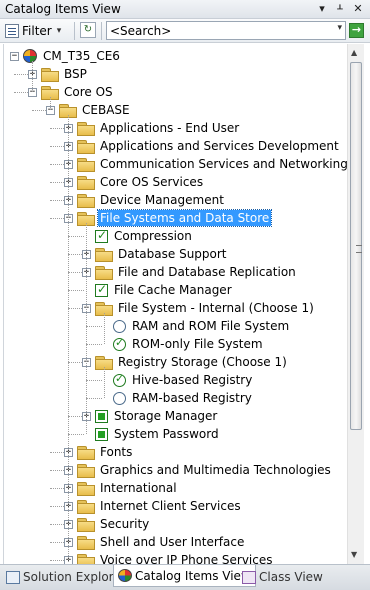 Image resolution: width=370 pixels, height=590 pixels. What do you see at coordinates (356, 246) in the screenshot?
I see `scroll-thumb` at bounding box center [356, 246].